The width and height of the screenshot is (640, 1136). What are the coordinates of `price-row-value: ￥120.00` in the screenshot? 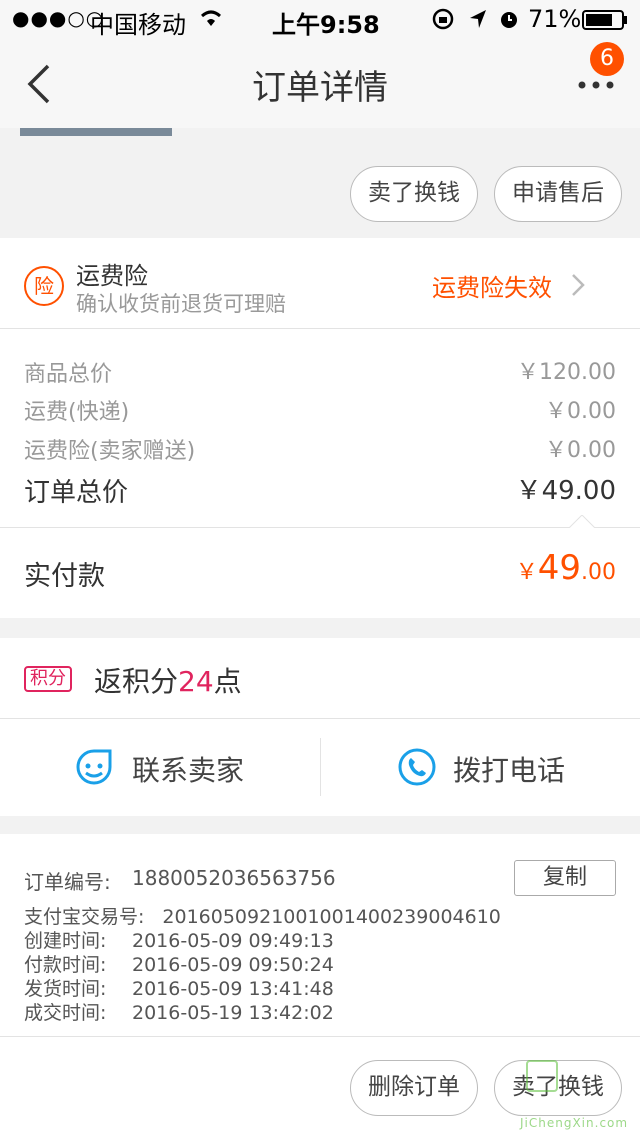 It's located at (566, 372).